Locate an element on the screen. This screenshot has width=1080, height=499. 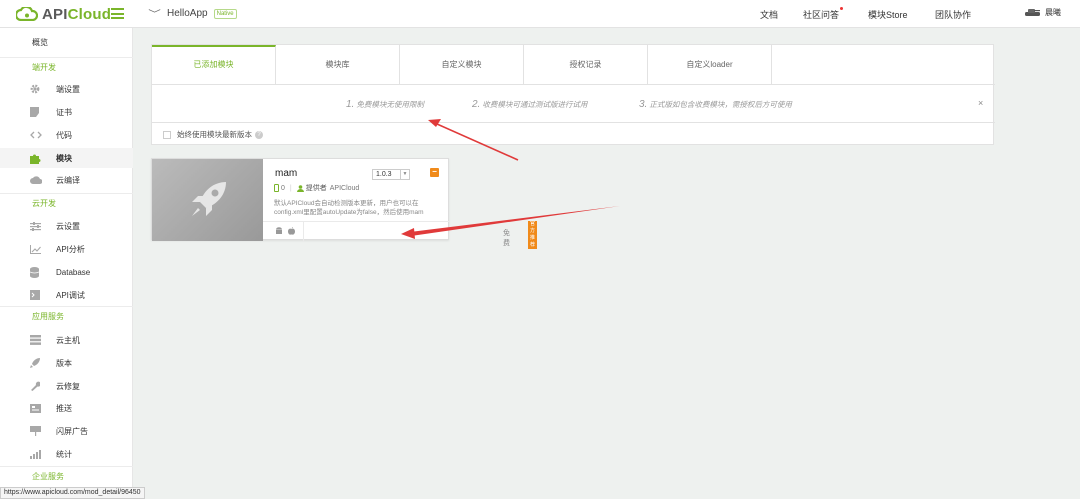
sidebar-item-certificate: 证书 is located at coordinates (66, 112).